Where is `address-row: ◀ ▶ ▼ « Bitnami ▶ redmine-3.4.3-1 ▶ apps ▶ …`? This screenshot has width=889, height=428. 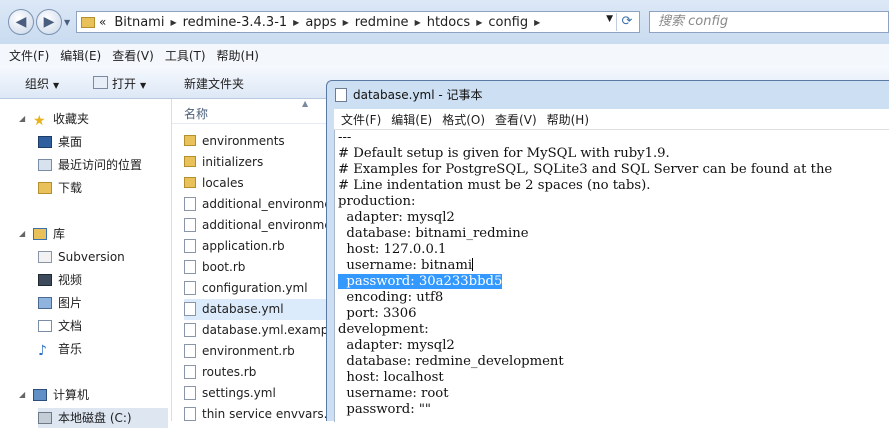
address-row: ◀ ▶ ▼ « Bitnami ▶ redmine-3.4.3-1 ▶ apps ▶ … is located at coordinates (444, 22).